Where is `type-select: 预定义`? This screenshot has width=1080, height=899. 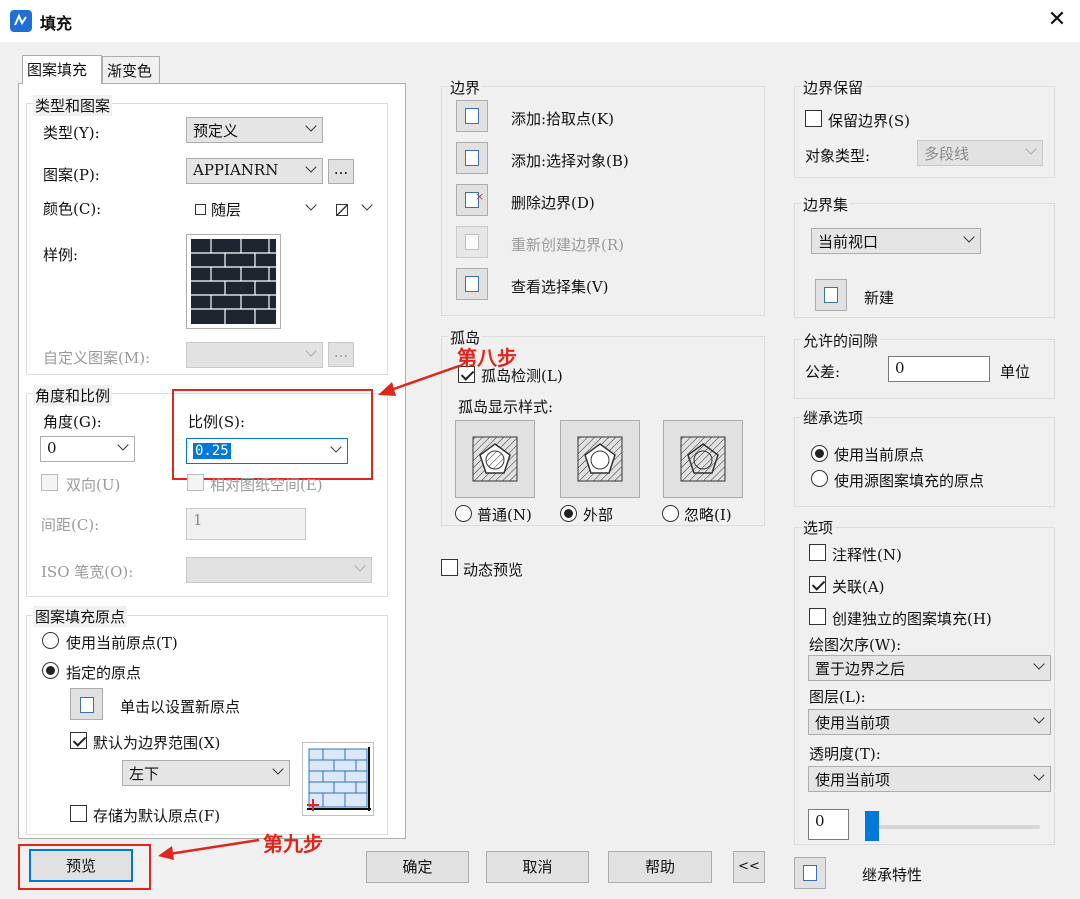 type-select: 预定义 is located at coordinates (254, 130).